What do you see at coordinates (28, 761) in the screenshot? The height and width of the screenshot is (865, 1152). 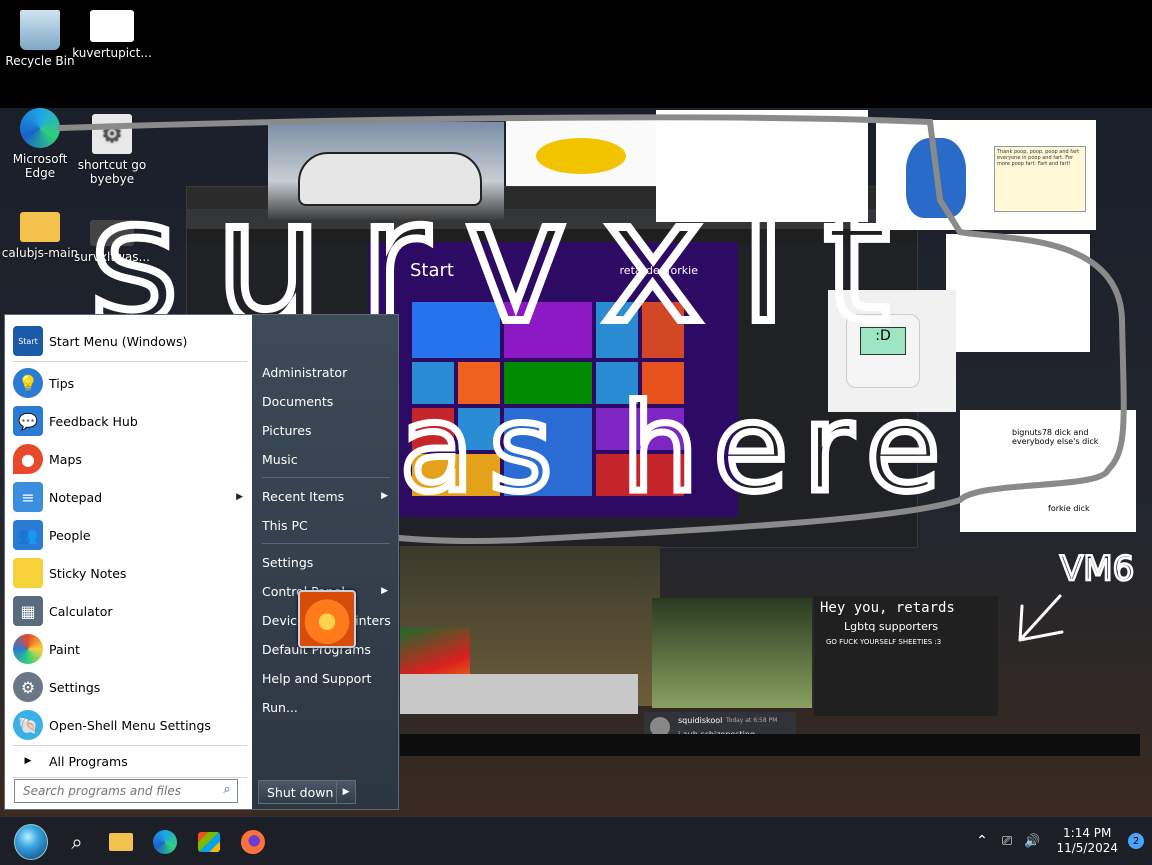 I see `triangle-right-icon: ▶` at bounding box center [28, 761].